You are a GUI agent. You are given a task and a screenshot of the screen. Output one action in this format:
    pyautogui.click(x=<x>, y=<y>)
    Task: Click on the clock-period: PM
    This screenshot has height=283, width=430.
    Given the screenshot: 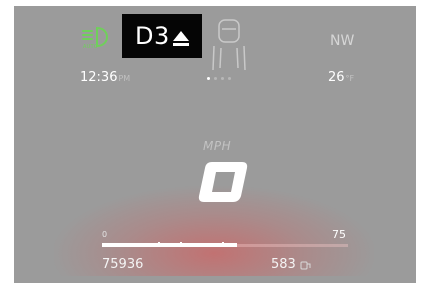 What is the action you would take?
    pyautogui.click(x=124, y=78)
    